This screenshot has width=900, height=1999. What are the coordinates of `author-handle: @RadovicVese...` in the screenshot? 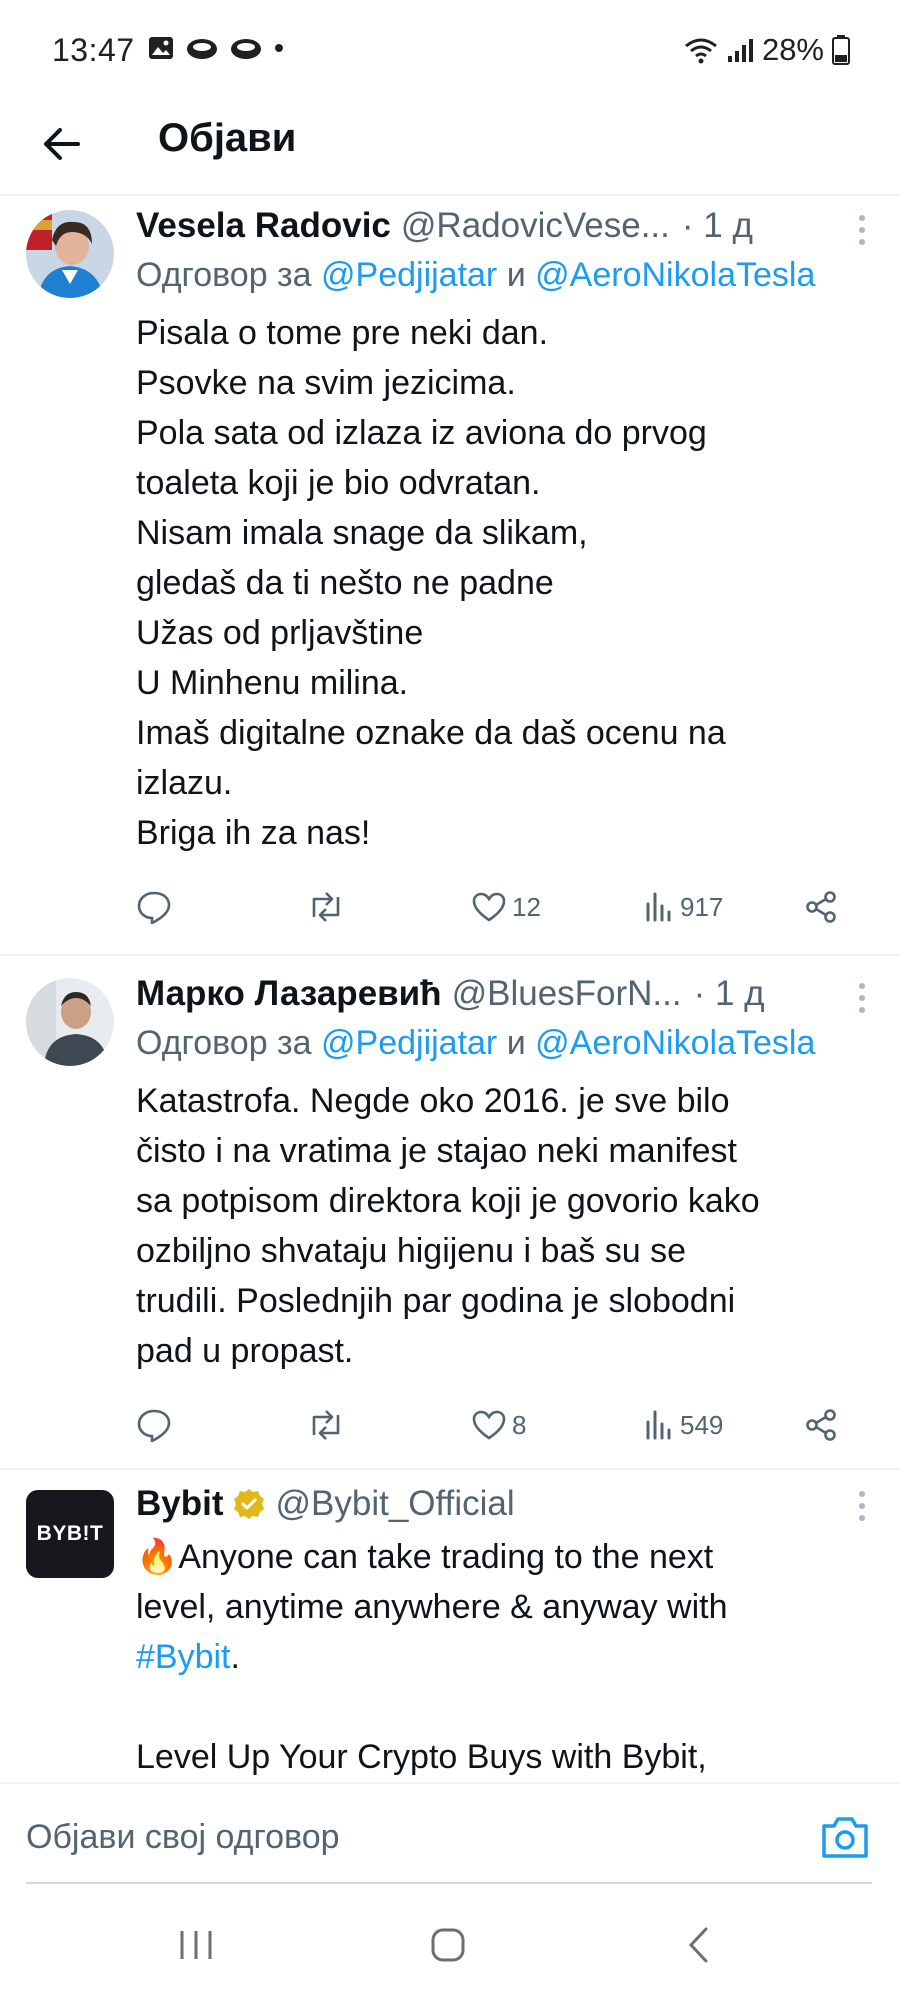 It's located at (535, 226).